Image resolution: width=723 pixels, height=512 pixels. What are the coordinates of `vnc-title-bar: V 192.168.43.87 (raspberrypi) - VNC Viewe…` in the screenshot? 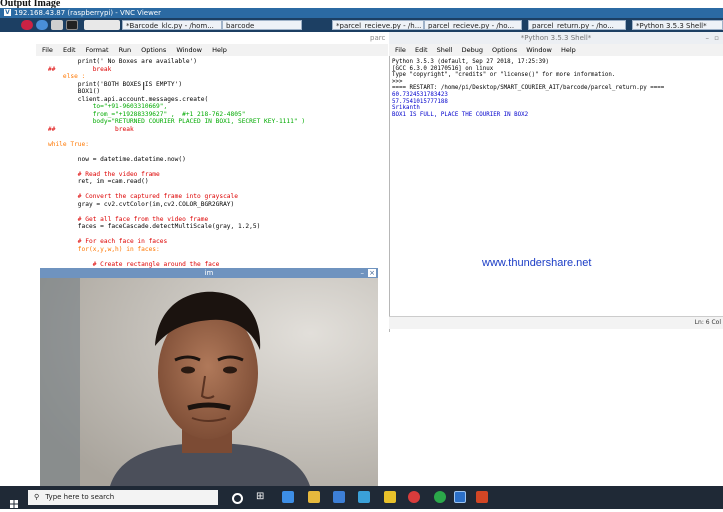 It's located at (361, 13).